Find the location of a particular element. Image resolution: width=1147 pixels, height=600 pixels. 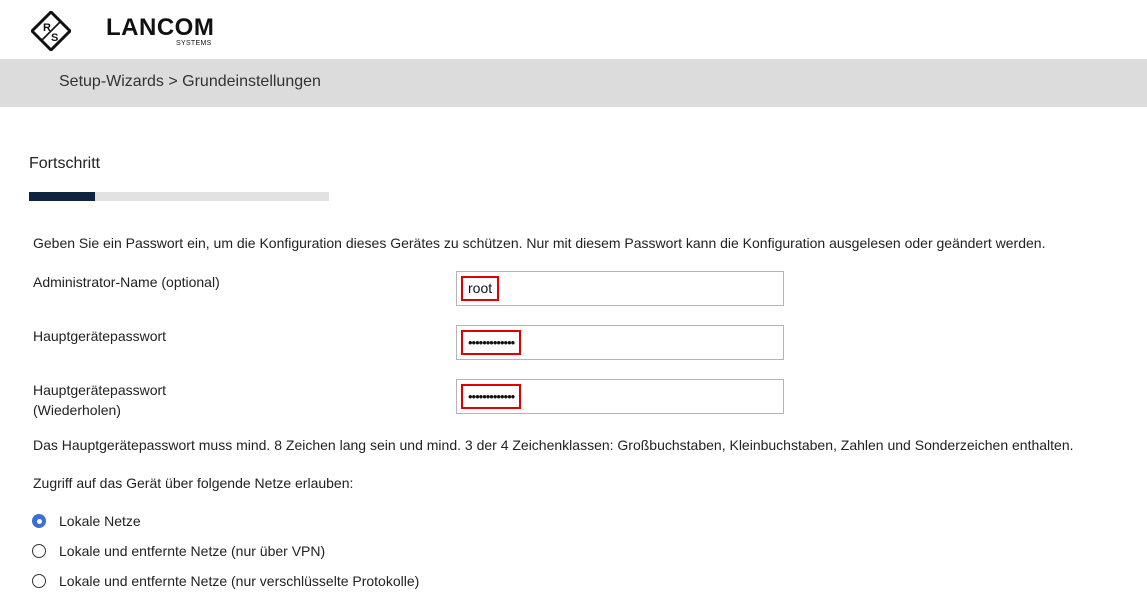

admin-name-label: Administrator-Name (optional) is located at coordinates (126, 282).